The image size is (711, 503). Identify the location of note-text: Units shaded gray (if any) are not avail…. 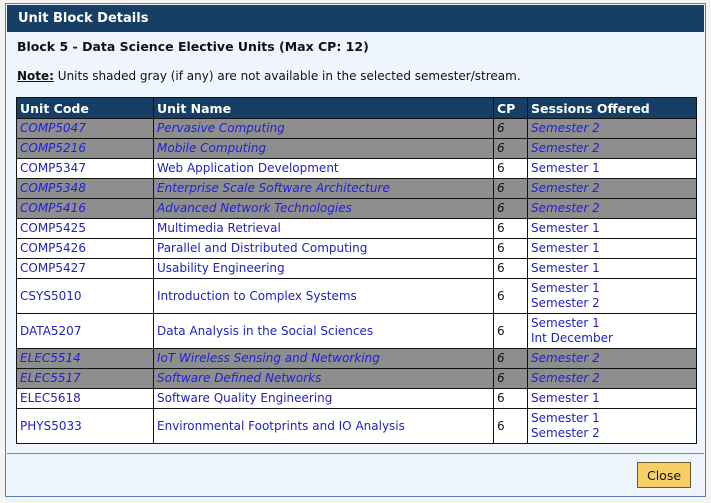
(287, 76).